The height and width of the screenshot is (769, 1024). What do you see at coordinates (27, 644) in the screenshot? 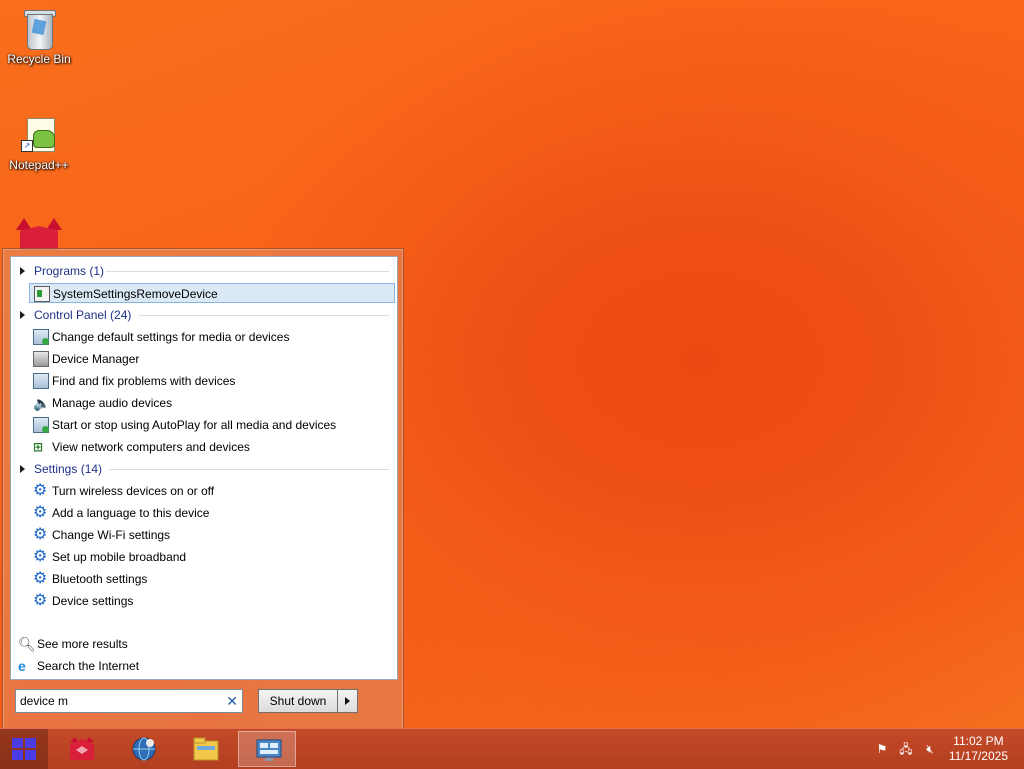
I see `search-icon: 🔍︎` at bounding box center [27, 644].